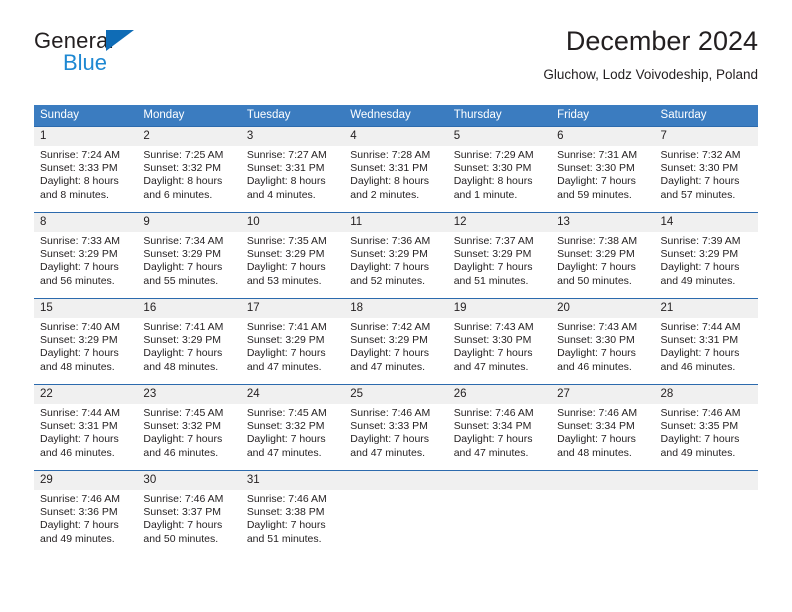 This screenshot has height=612, width=792. I want to click on daylight-duration-line2: and 1 minute., so click(485, 194).